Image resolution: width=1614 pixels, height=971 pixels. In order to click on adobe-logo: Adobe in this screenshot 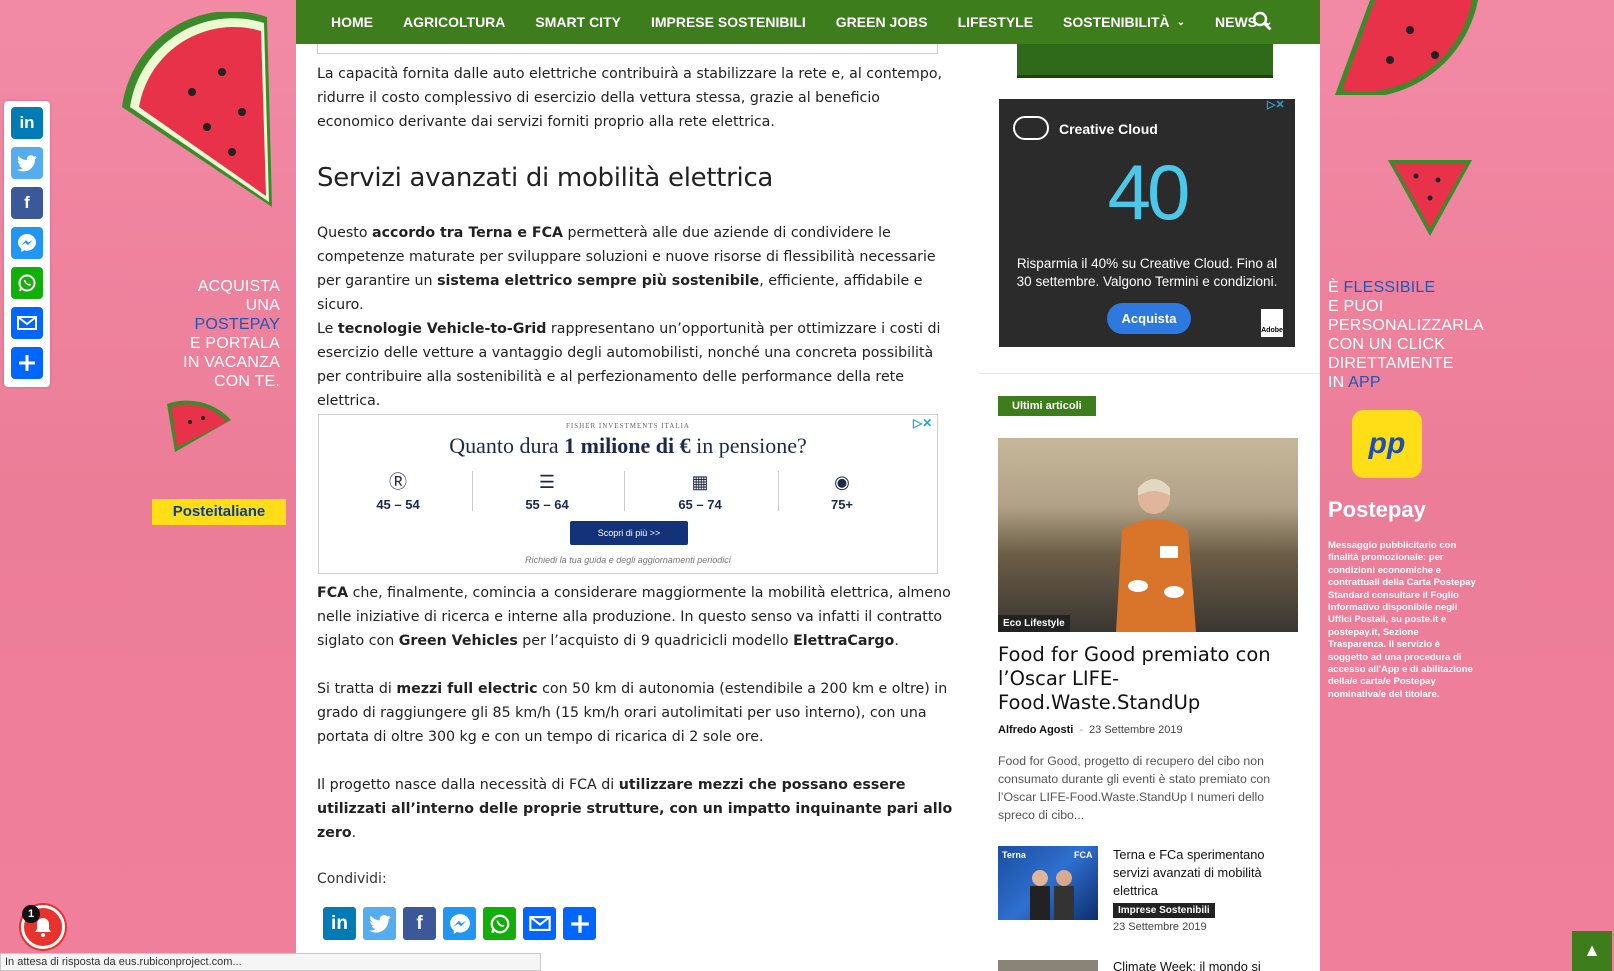, I will do `click(1272, 323)`.